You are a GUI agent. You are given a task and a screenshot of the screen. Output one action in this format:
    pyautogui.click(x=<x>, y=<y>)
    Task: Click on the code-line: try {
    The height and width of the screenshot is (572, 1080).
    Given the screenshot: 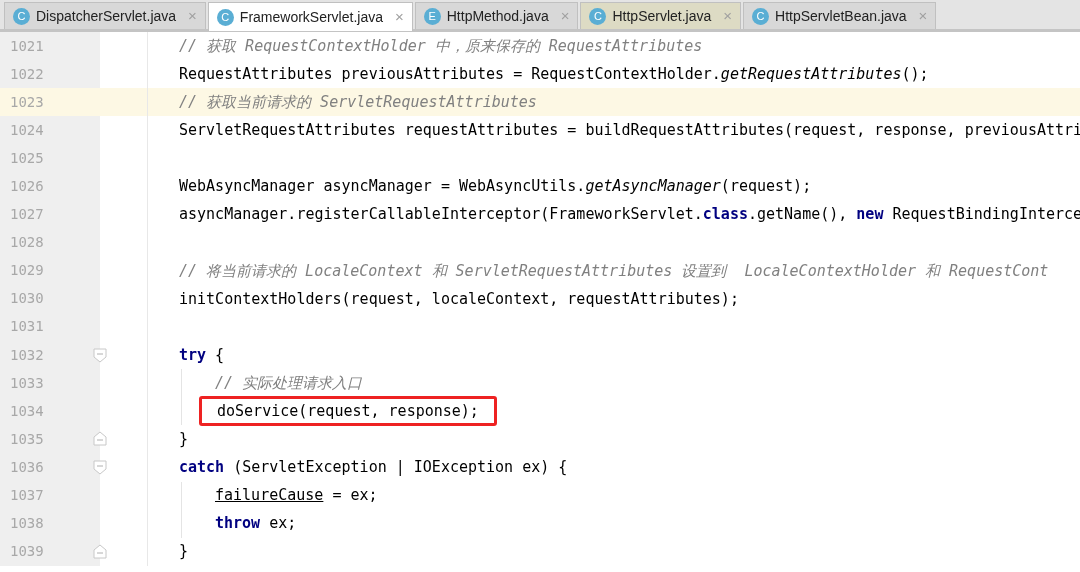 What is the action you would take?
    pyautogui.click(x=202, y=355)
    